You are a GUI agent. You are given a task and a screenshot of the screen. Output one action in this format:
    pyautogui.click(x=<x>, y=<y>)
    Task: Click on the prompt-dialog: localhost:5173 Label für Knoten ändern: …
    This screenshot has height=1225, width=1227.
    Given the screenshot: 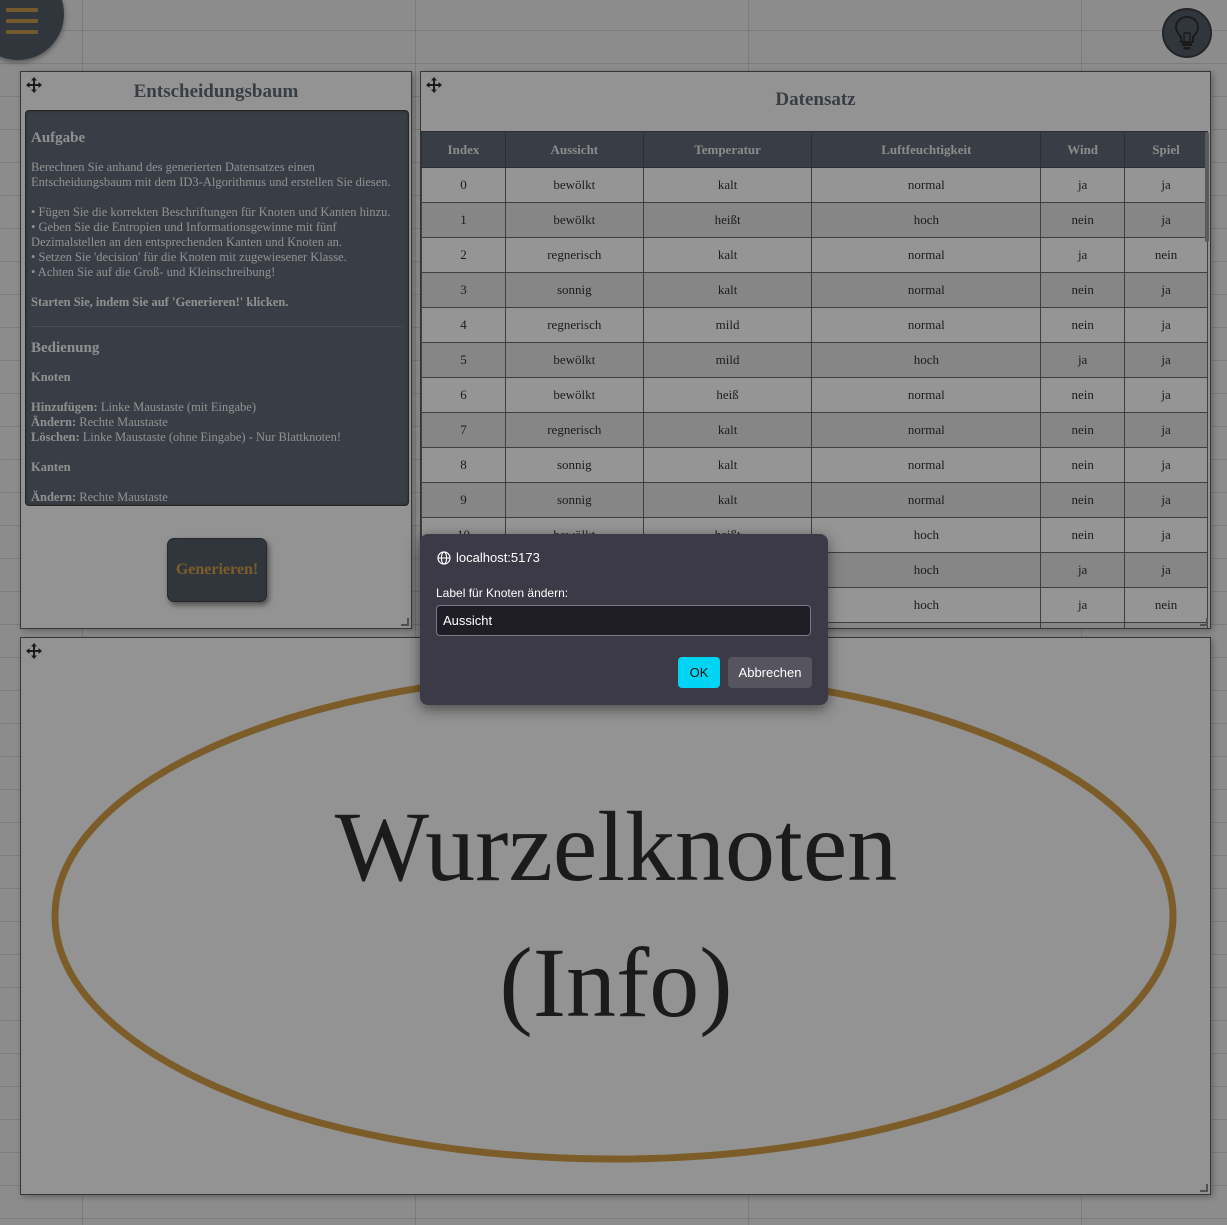 What is the action you would take?
    pyautogui.click(x=624, y=619)
    